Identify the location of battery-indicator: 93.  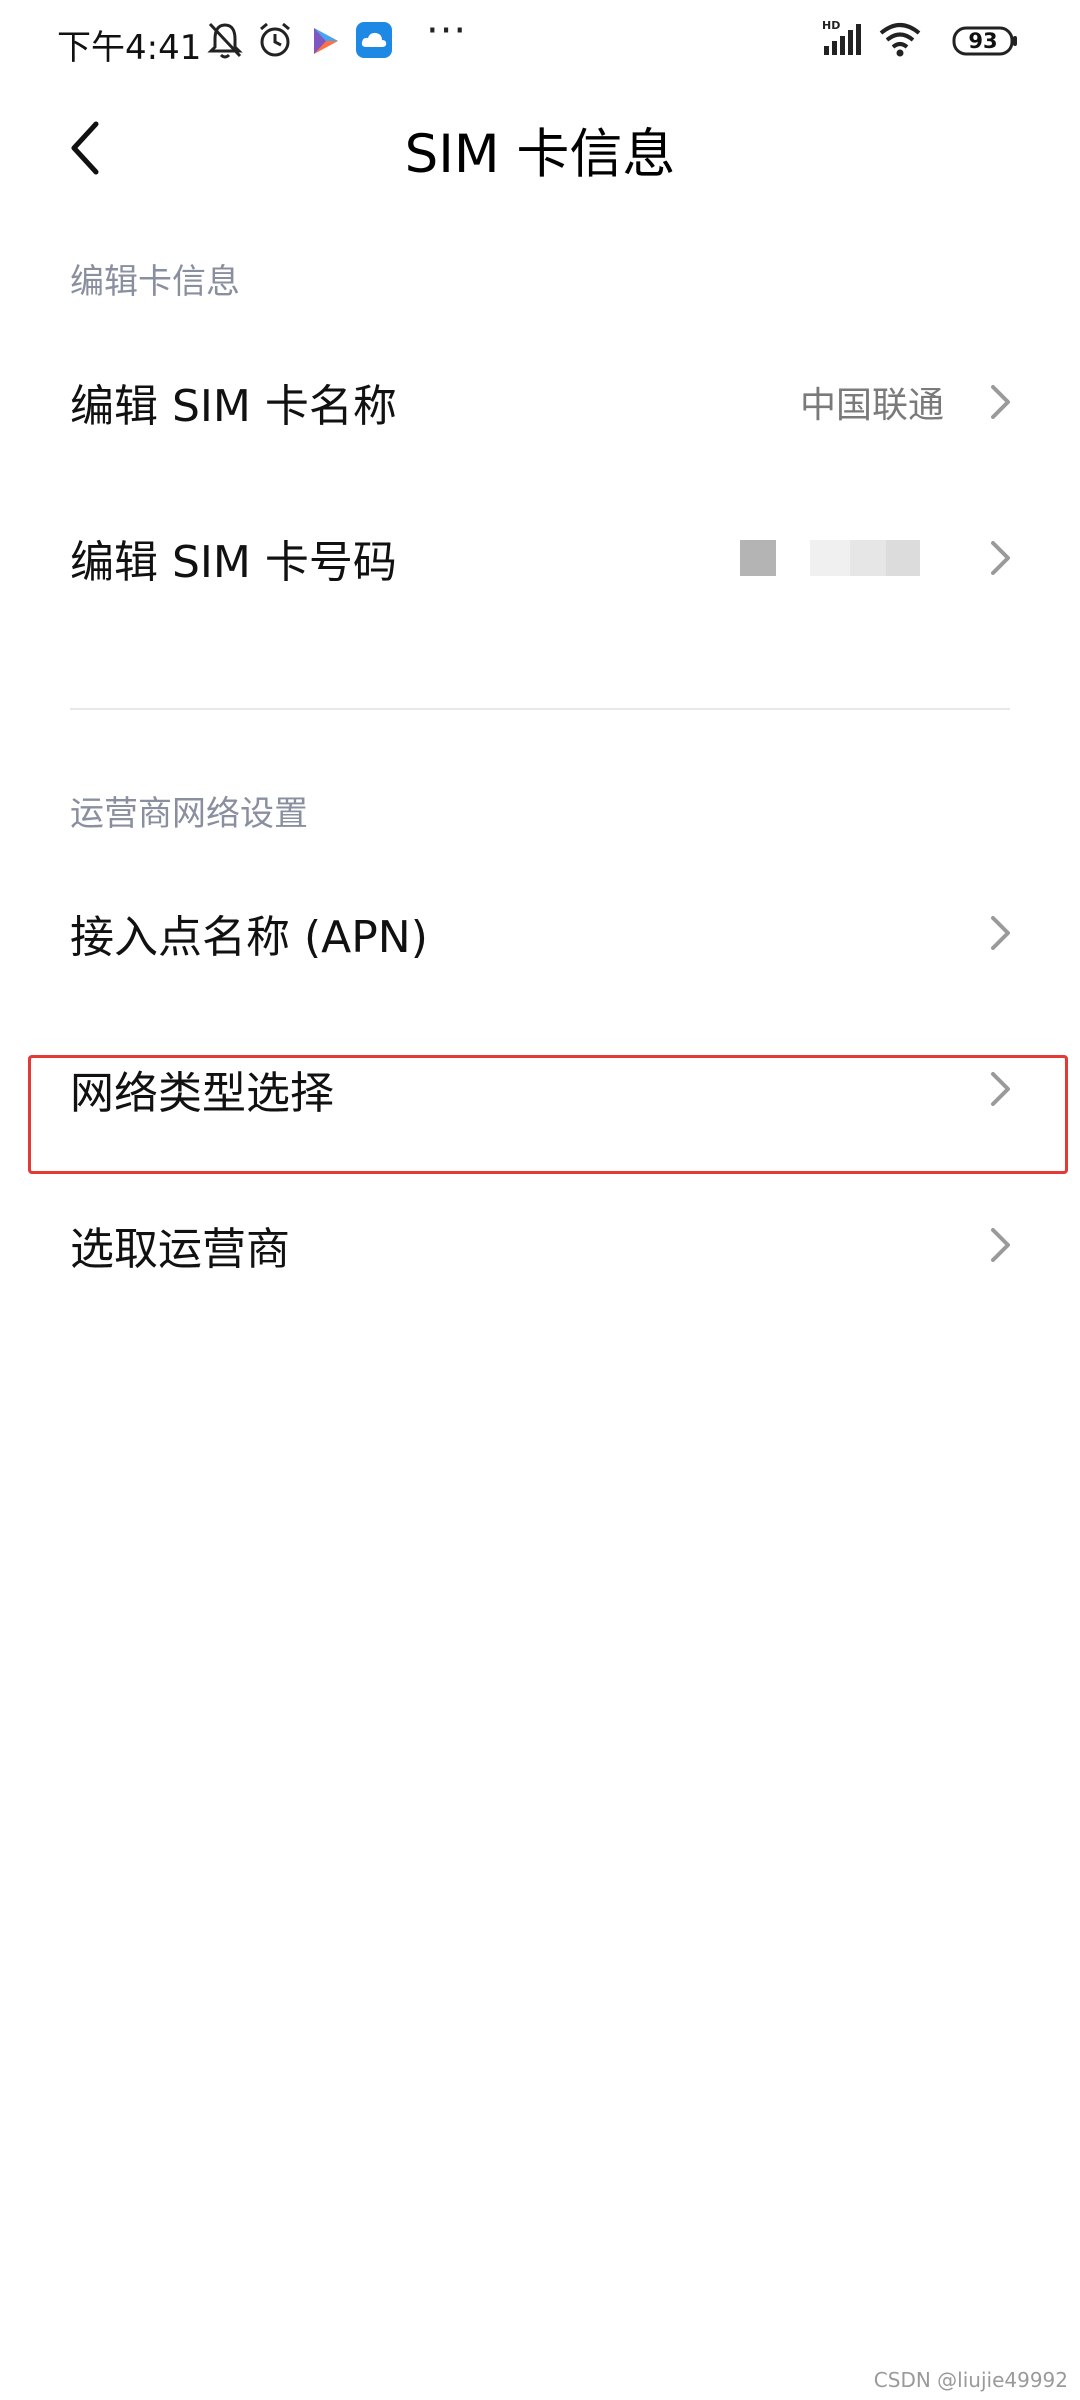
(985, 41).